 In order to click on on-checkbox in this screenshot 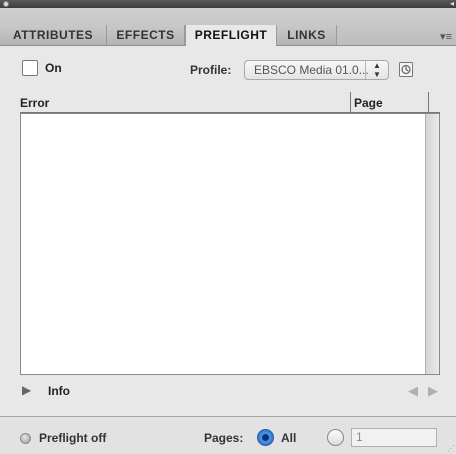, I will do `click(30, 68)`.